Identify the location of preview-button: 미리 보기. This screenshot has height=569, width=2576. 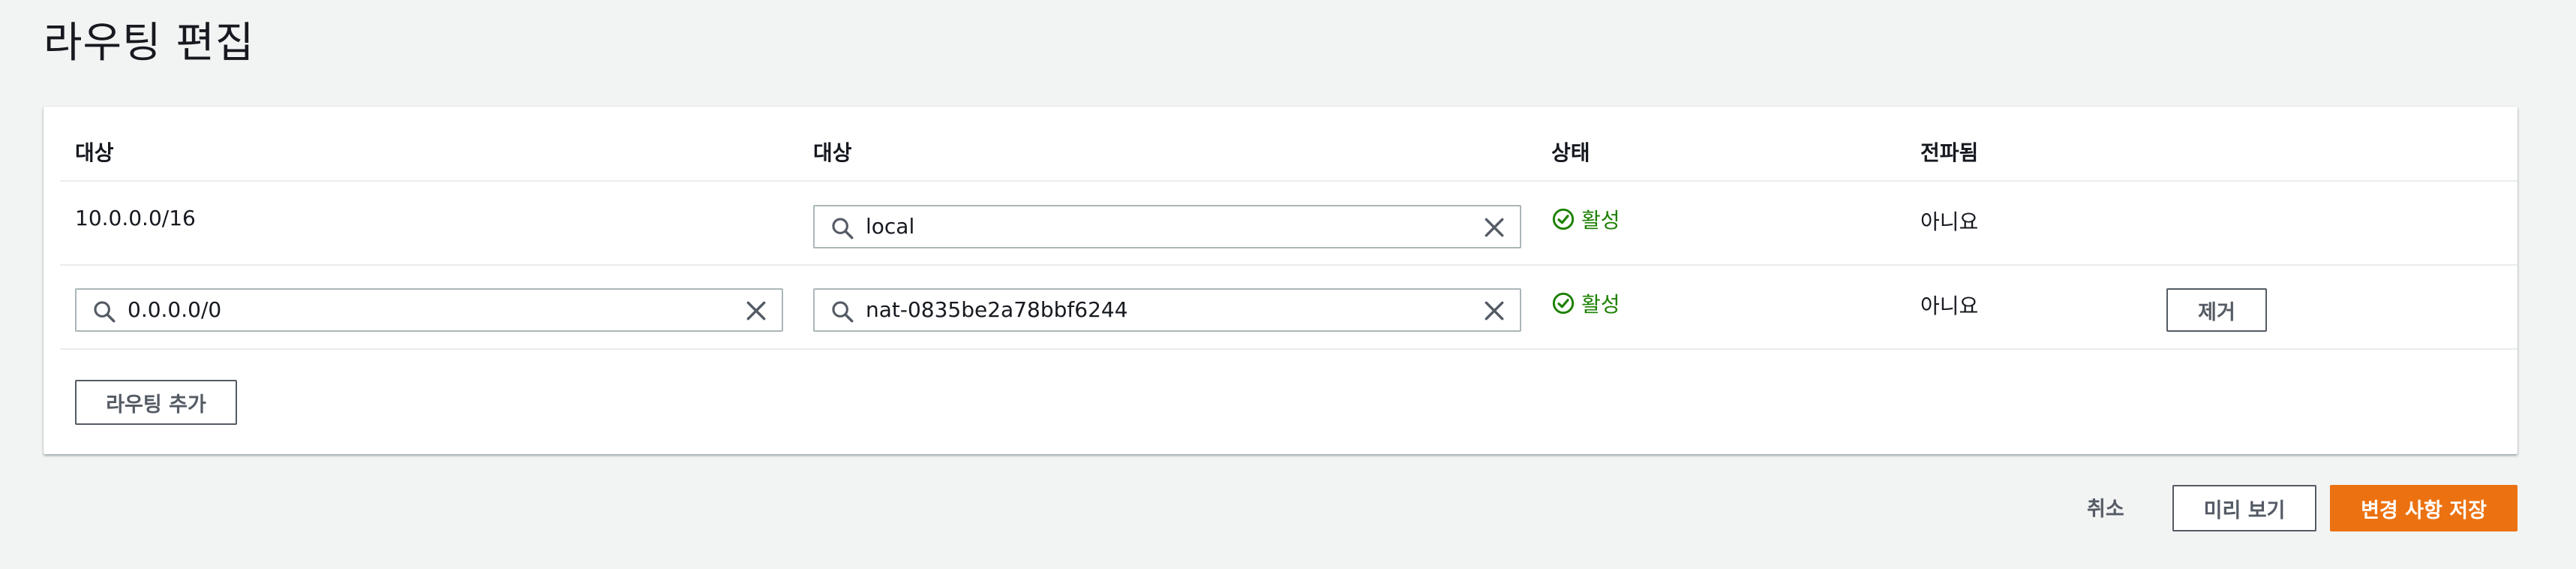
(2244, 508).